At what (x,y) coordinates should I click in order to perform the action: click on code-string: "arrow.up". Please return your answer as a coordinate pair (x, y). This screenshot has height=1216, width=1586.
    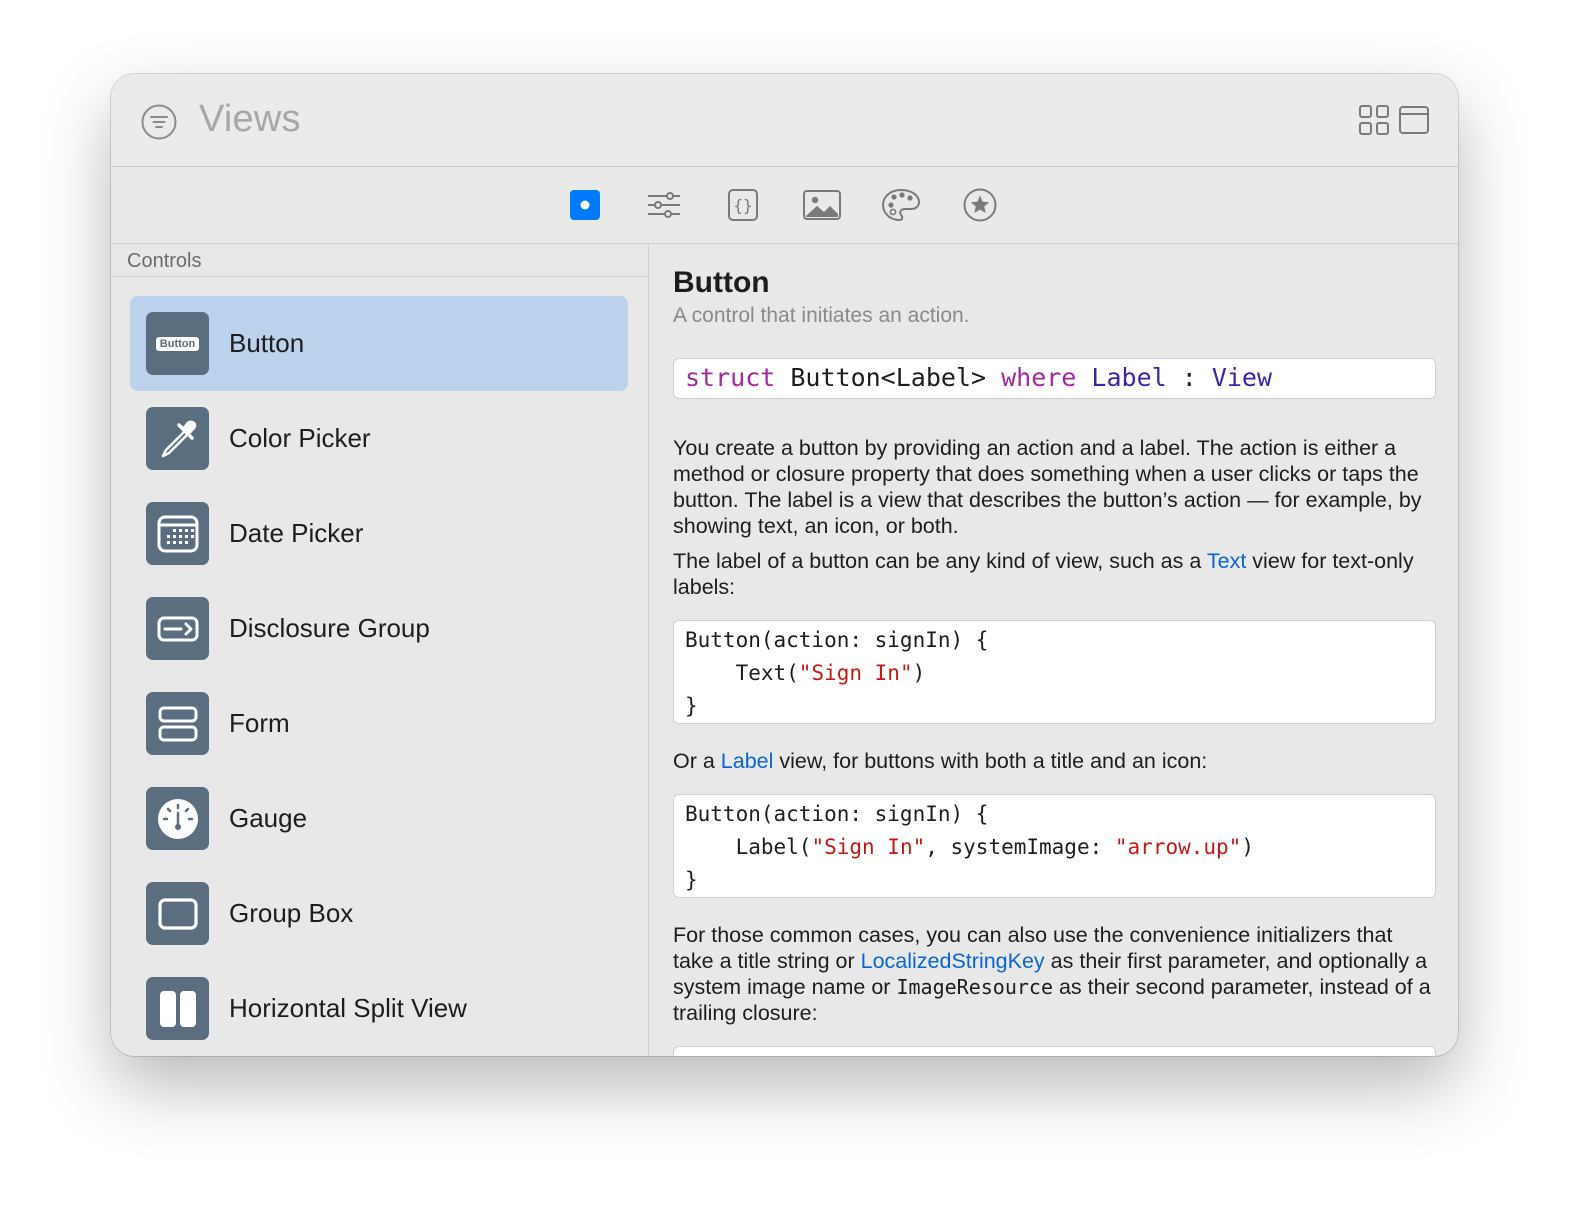
    Looking at the image, I should click on (1178, 847).